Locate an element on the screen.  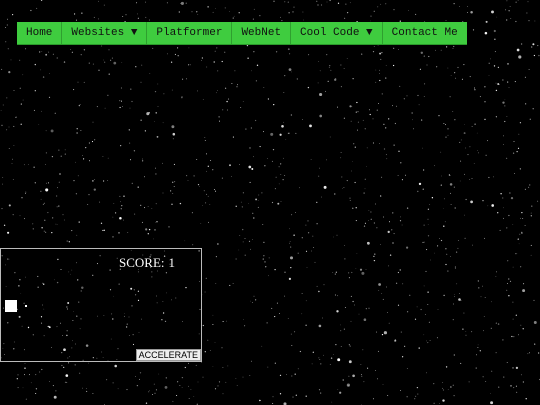
nav-item-cool-code: Cool Code ▼ is located at coordinates (337, 33).